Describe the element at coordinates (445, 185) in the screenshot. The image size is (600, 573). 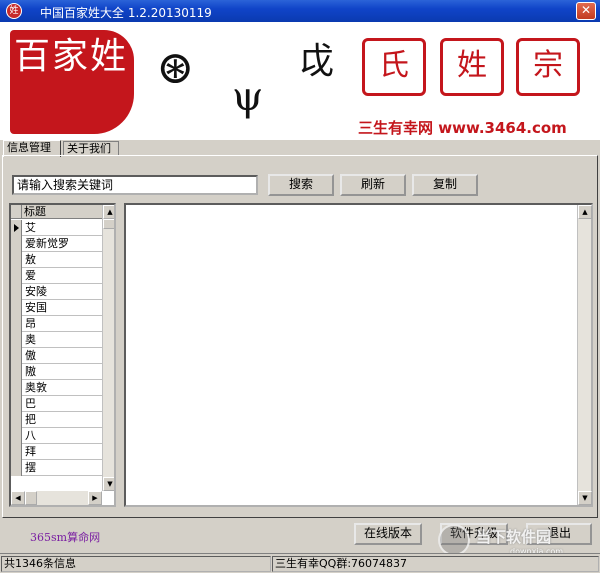
I see `copy-button: 复制` at that location.